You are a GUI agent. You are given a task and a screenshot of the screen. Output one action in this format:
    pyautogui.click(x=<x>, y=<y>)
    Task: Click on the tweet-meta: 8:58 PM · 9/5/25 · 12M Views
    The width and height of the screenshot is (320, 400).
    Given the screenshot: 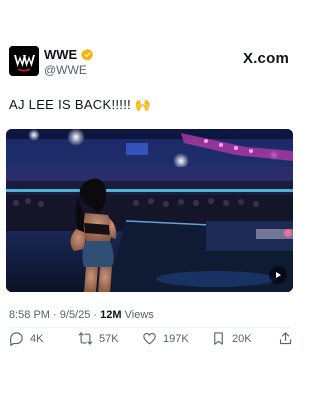 What is the action you would take?
    pyautogui.click(x=81, y=315)
    